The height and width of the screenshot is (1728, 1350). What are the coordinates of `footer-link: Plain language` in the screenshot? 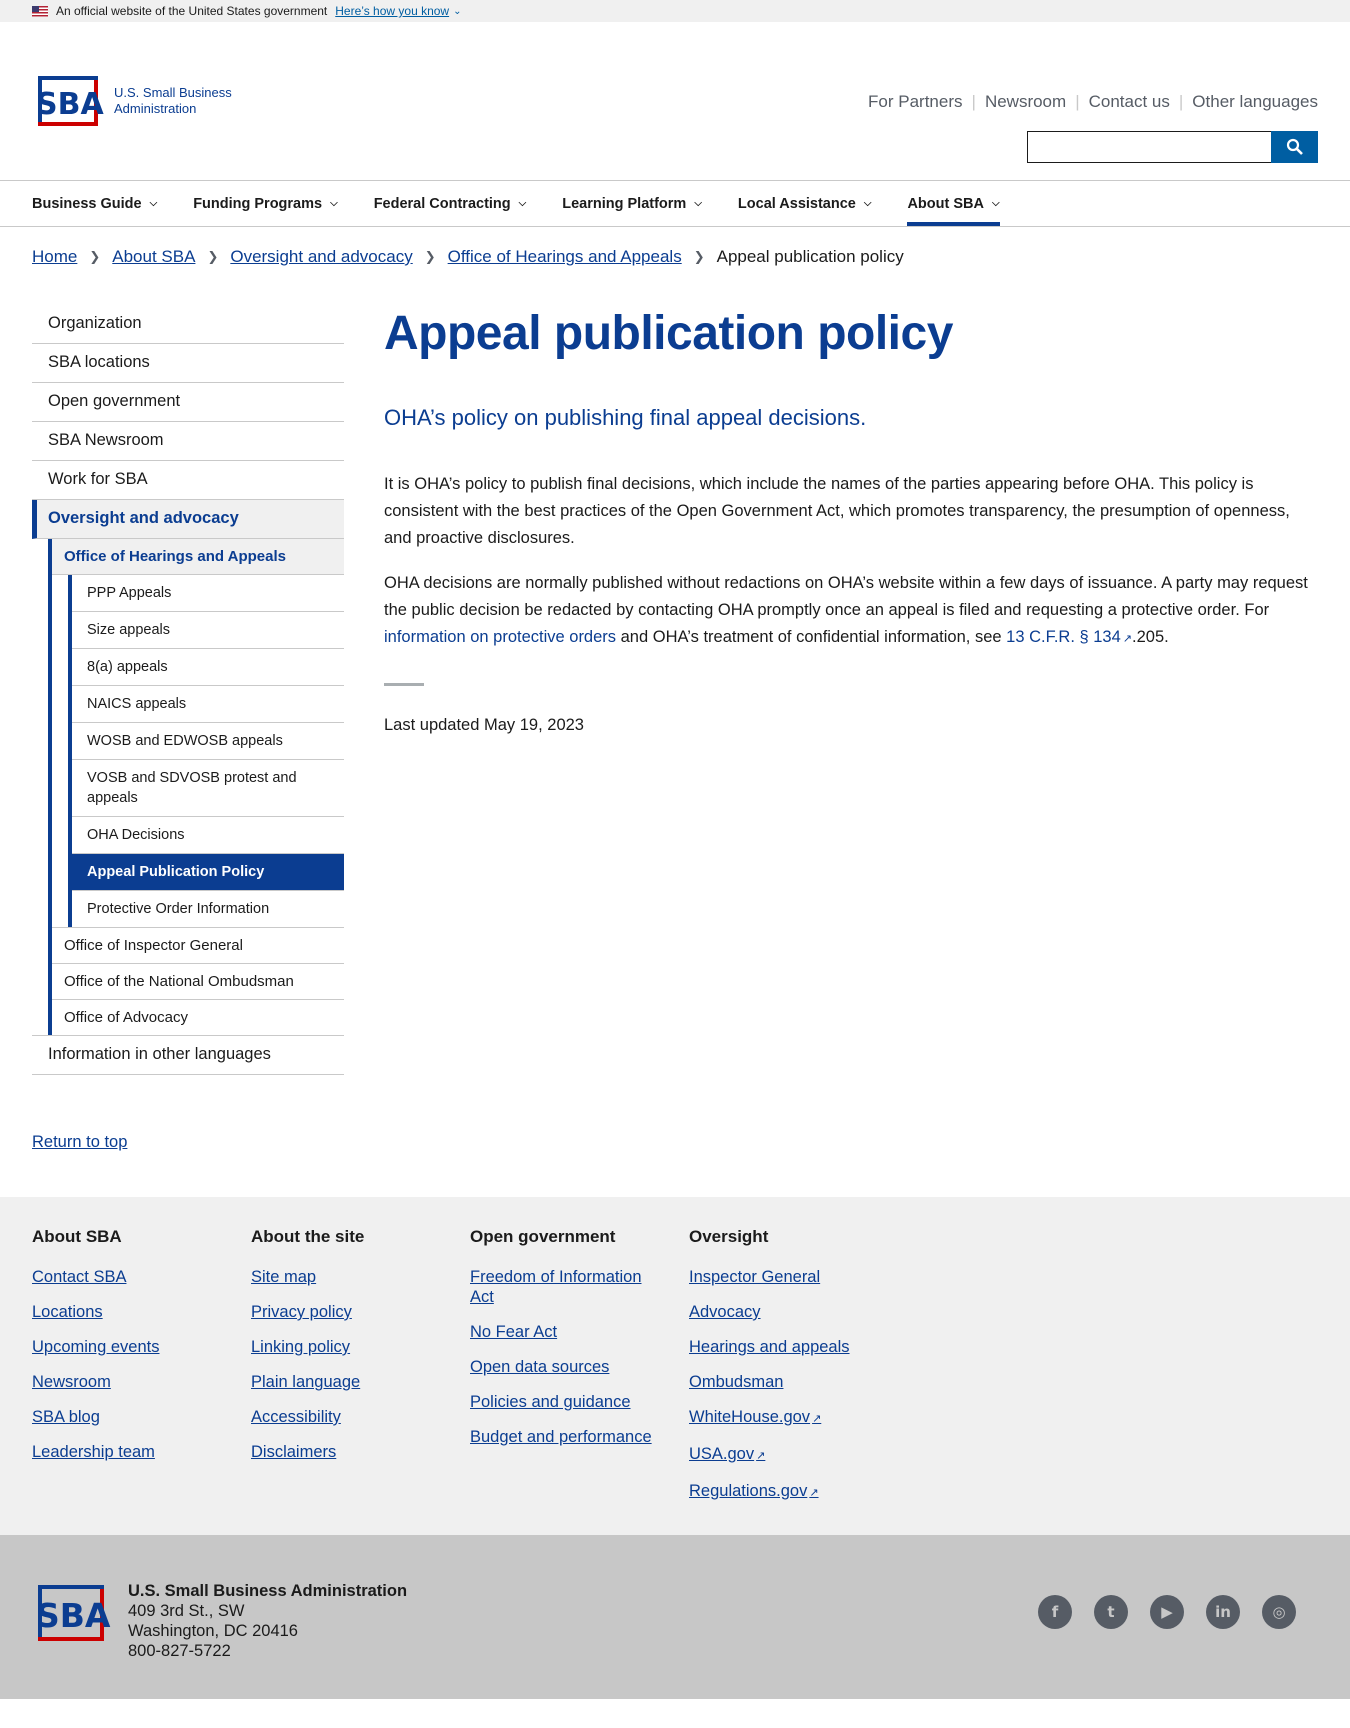 It's located at (348, 1382).